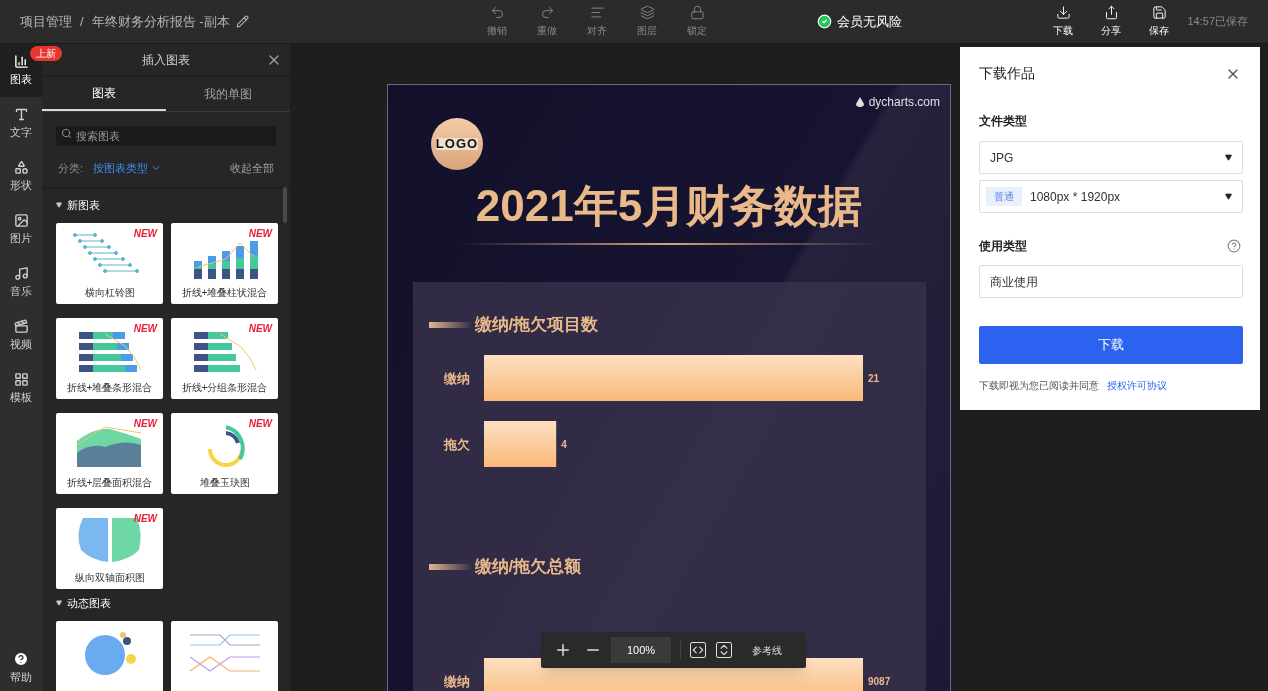 The image size is (1268, 691). Describe the element at coordinates (104, 94) in the screenshot. I see `panel-tab: 图表` at that location.